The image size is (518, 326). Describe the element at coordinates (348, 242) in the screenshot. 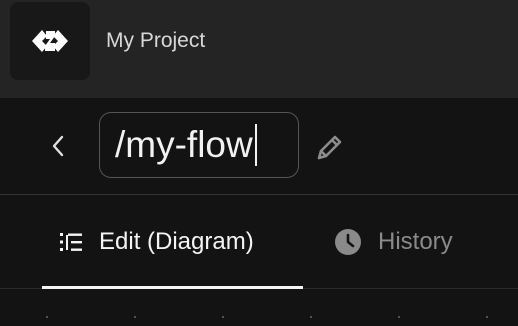

I see `clock-icon` at that location.